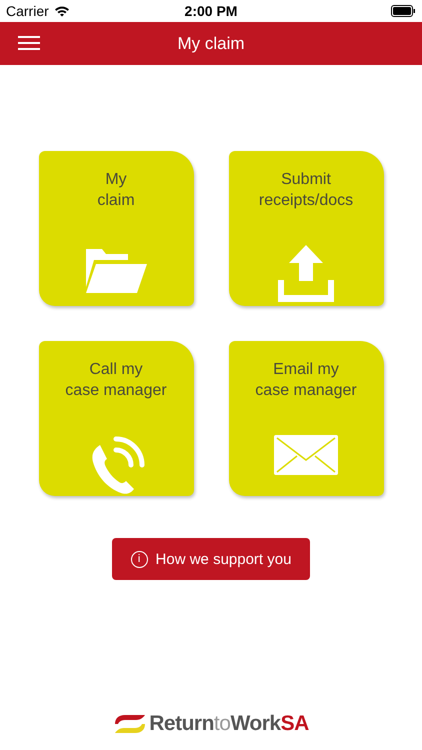 The image size is (422, 750). Describe the element at coordinates (211, 559) in the screenshot. I see `support-button: i How we support you` at that location.